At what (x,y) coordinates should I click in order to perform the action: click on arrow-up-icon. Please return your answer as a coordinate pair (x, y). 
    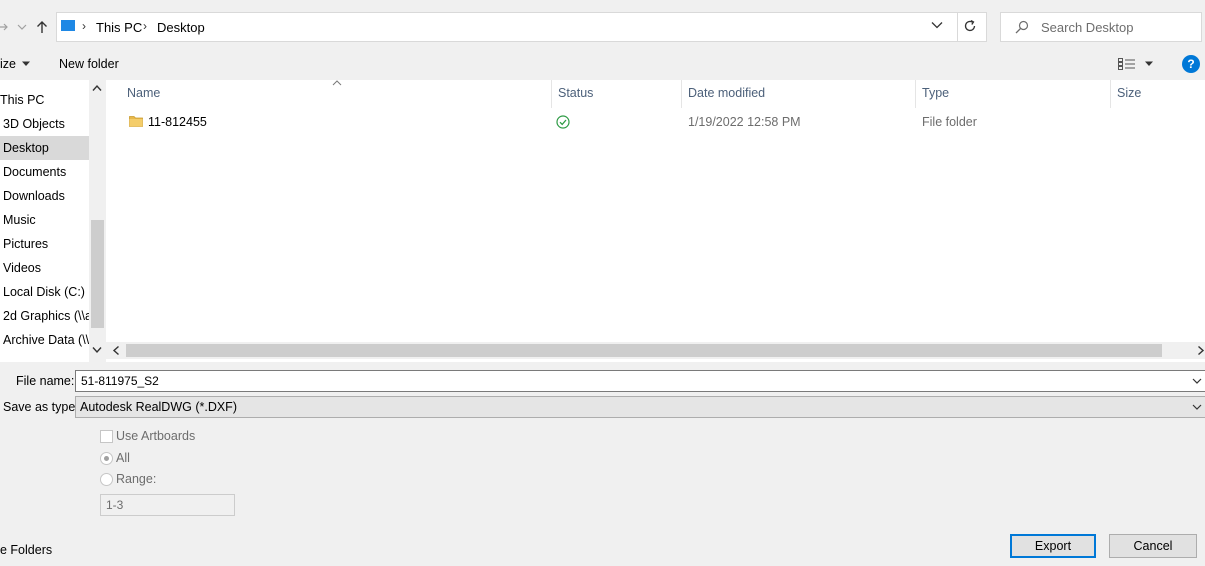
    Looking at the image, I should click on (42, 27).